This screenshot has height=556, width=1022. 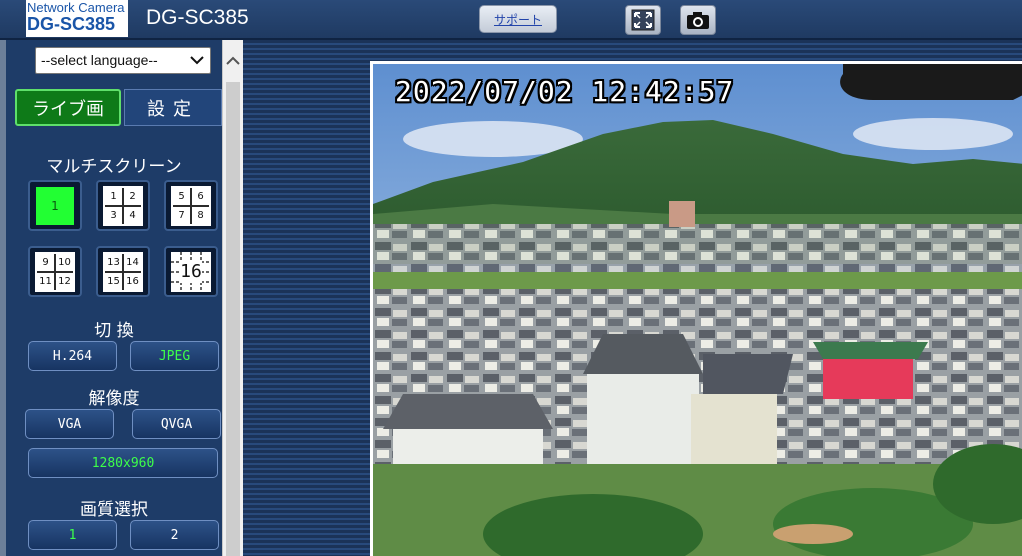 I want to click on resolution-1280x960-button: 1280x960, so click(x=123, y=463).